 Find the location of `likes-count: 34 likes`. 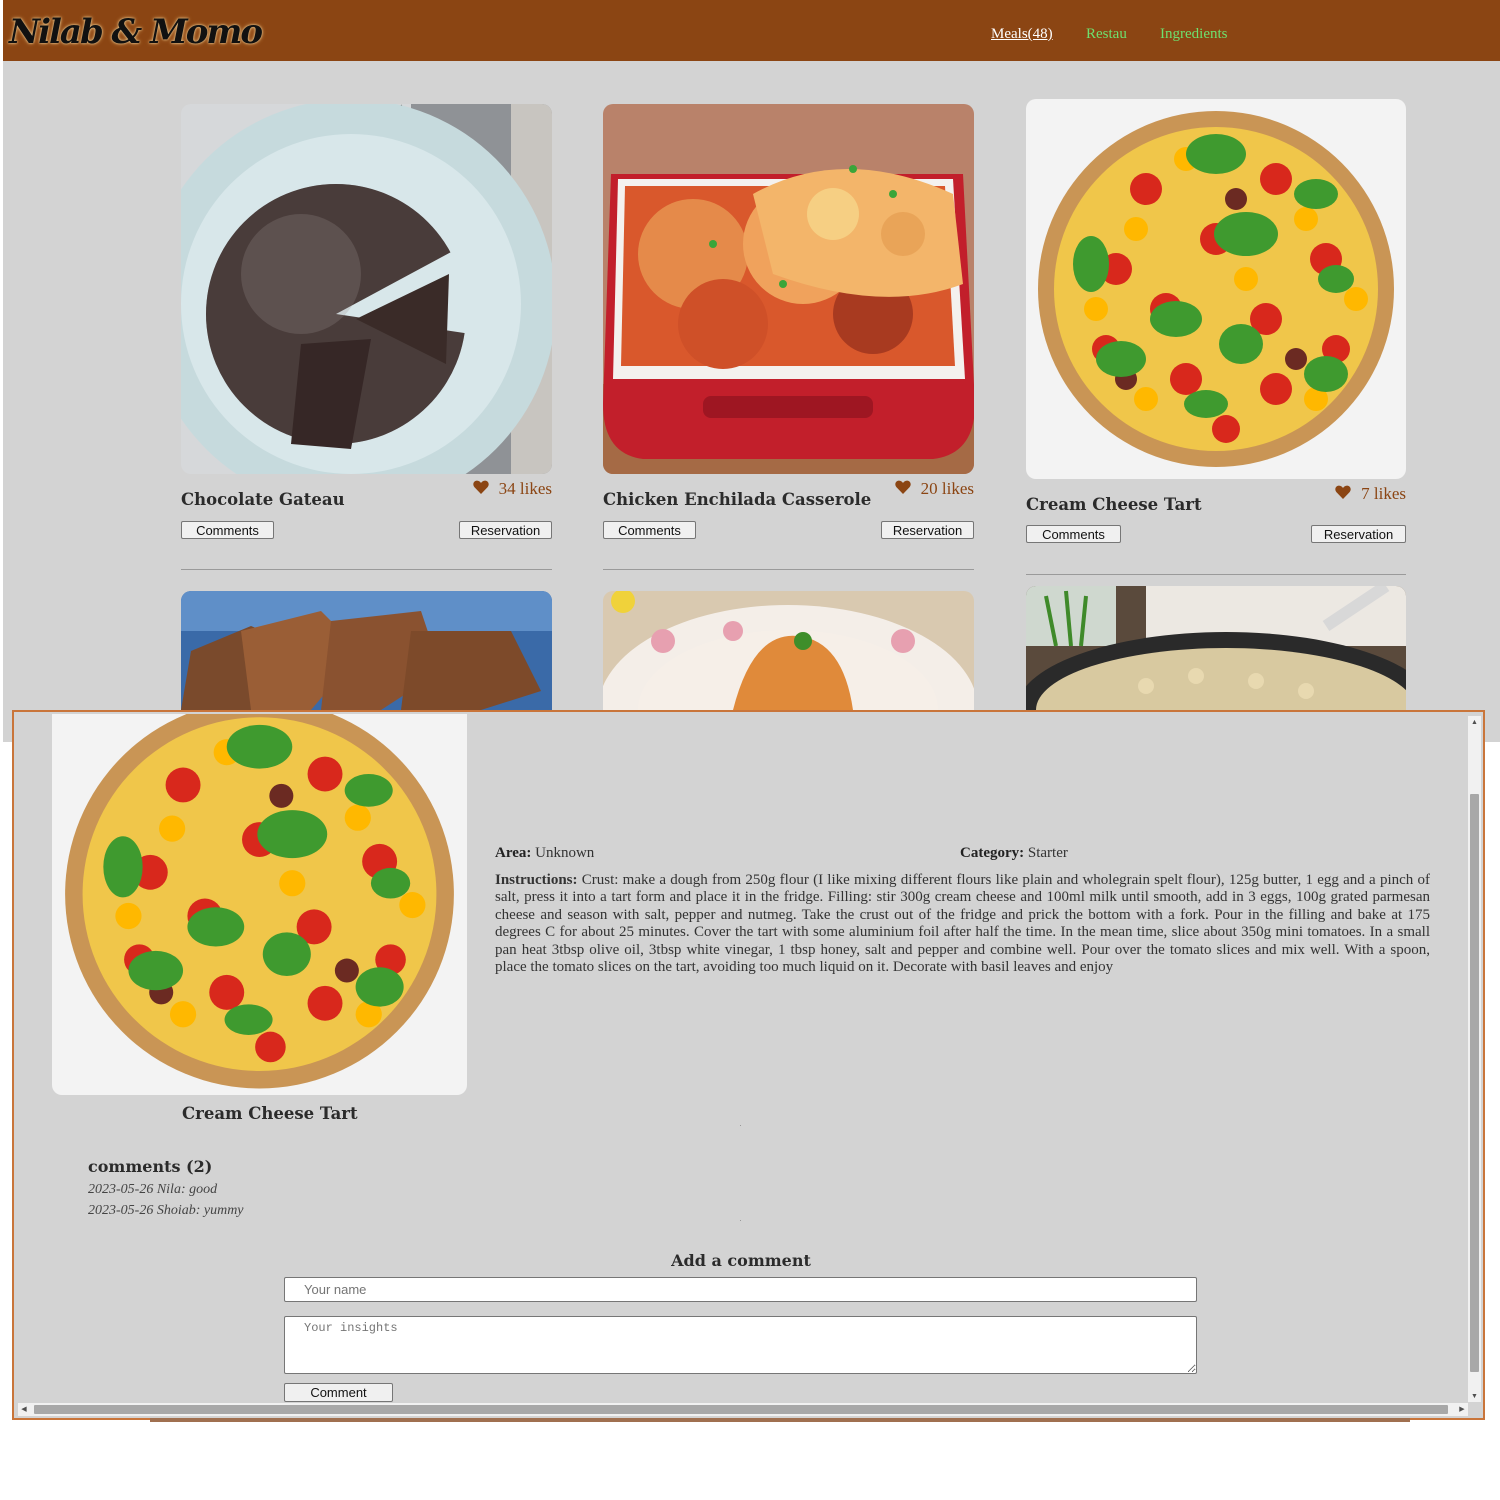

likes-count: 34 likes is located at coordinates (512, 489).